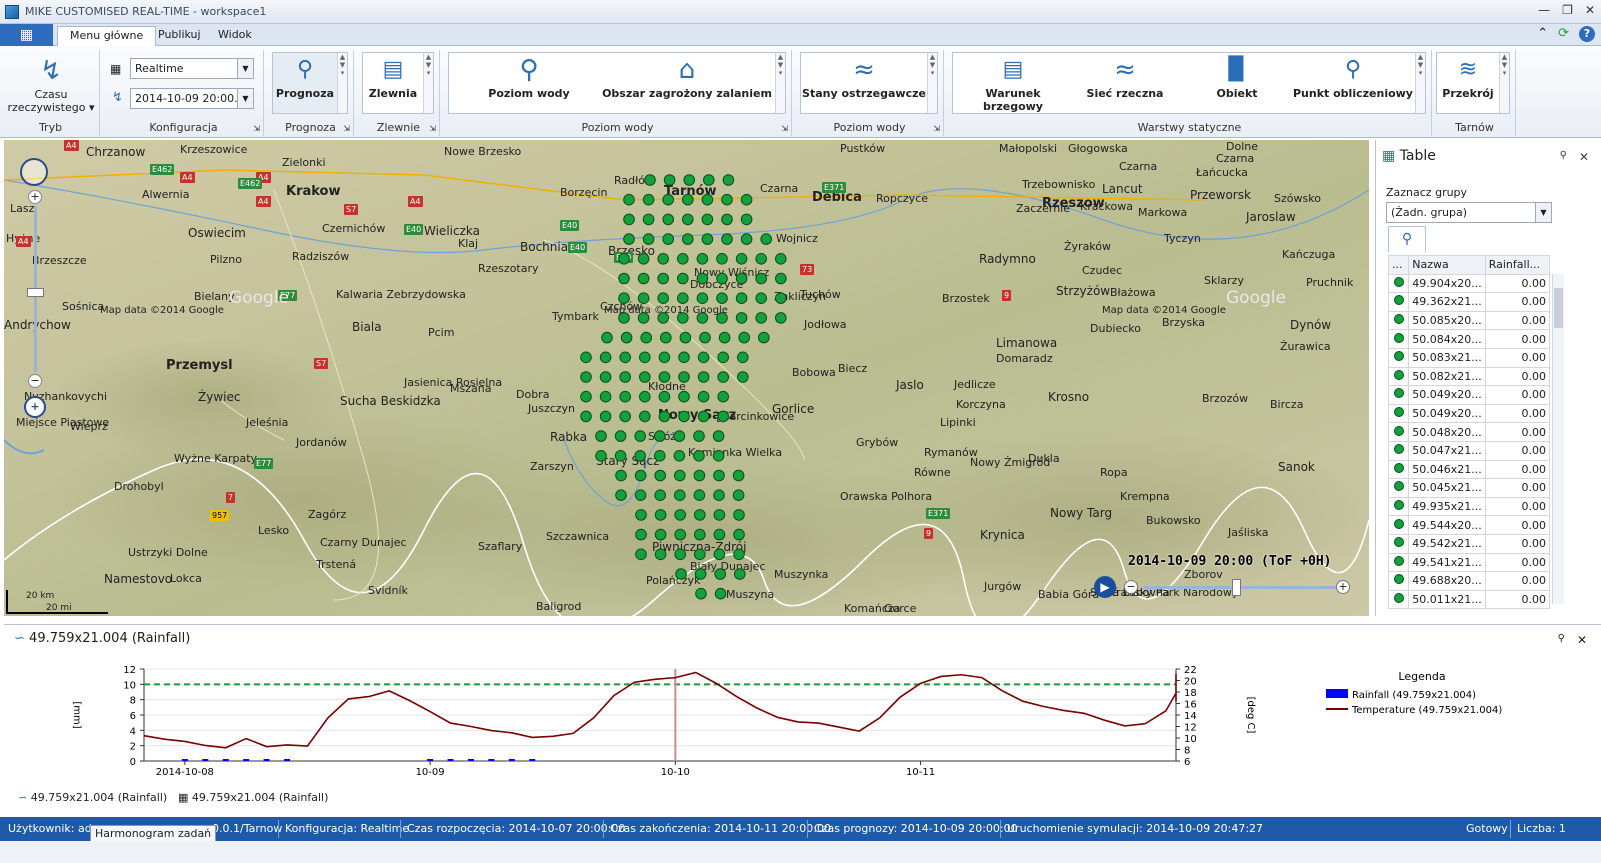 This screenshot has width=1601, height=863. I want to click on tab-menu-glowne: Menu główne, so click(107, 36).